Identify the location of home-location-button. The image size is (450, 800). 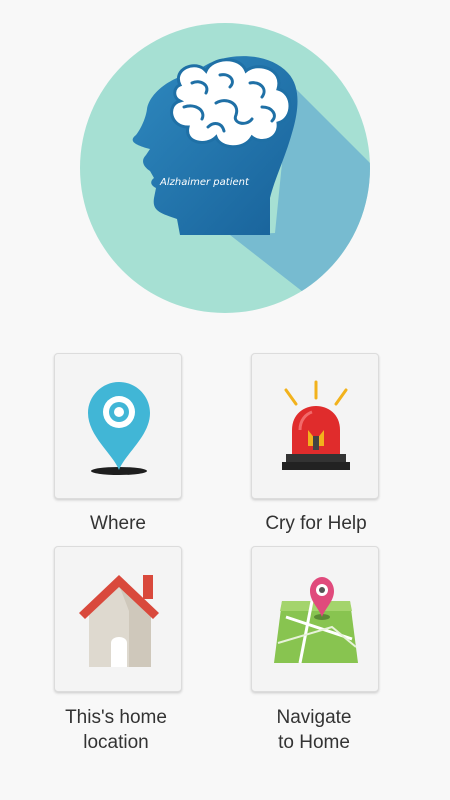
(118, 619).